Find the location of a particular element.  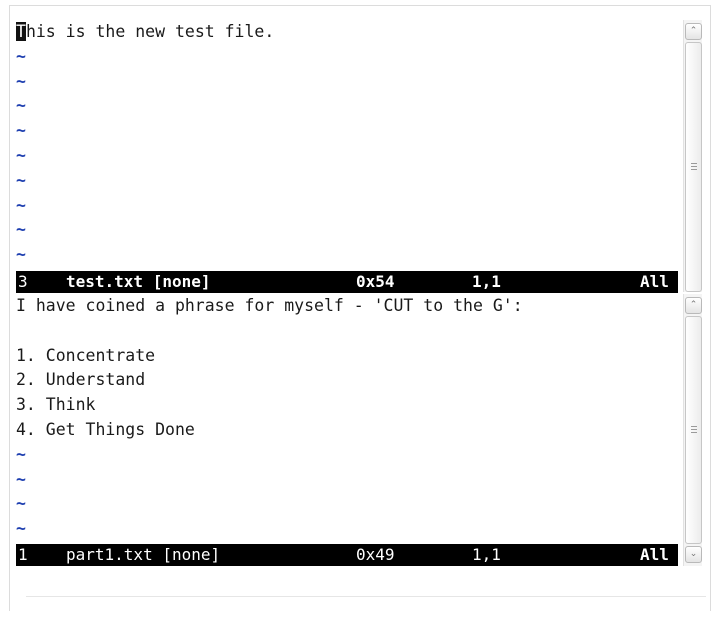

top-scrollbar: ⌃ is located at coordinates (692, 156).